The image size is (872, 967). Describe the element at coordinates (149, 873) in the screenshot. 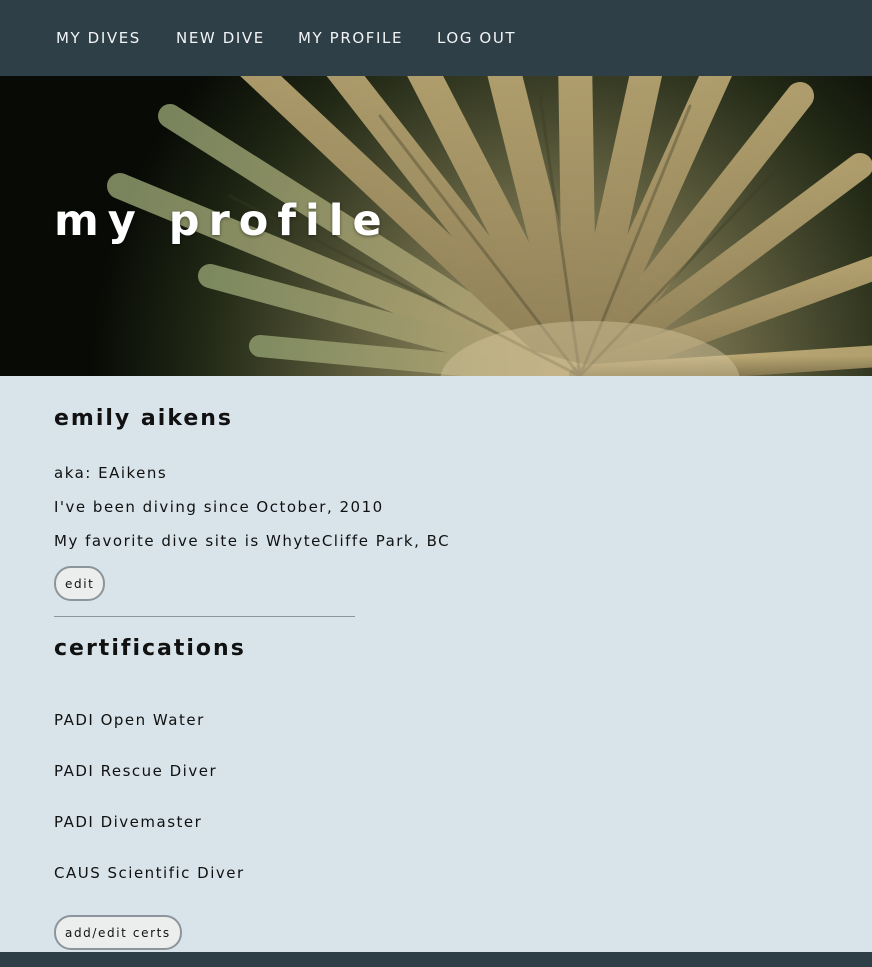

I see `cert-item: CAUS Scientific Diver` at that location.